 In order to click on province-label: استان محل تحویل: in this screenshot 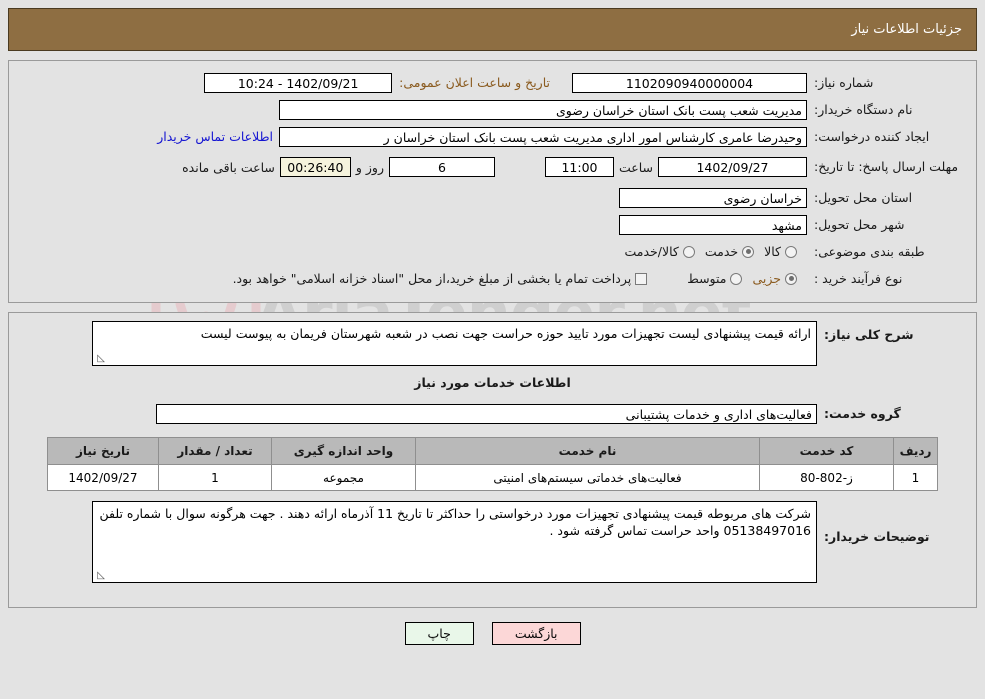, I will do `click(863, 197)`.